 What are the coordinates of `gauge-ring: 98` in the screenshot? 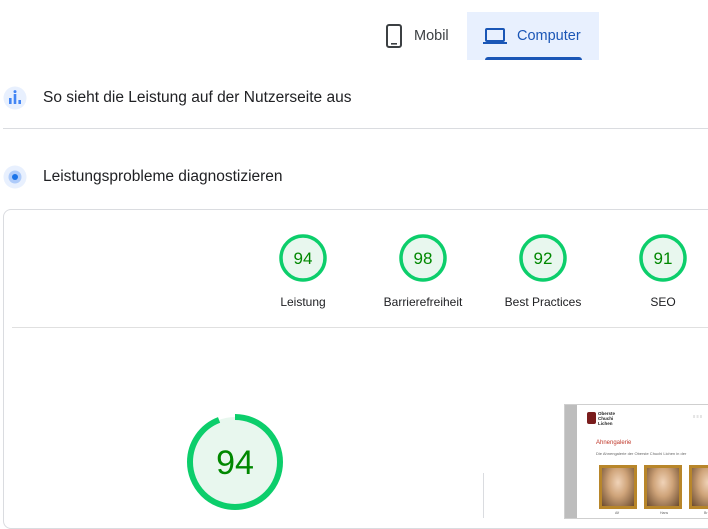 It's located at (423, 258).